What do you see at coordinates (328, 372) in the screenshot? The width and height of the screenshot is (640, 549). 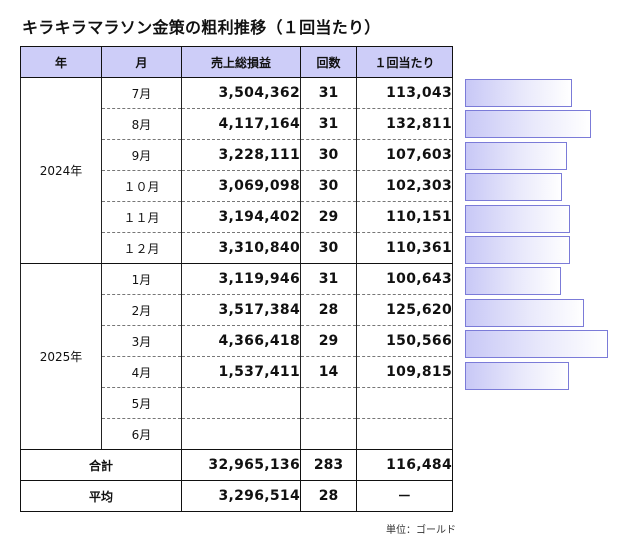 I see `count-cell: 14` at bounding box center [328, 372].